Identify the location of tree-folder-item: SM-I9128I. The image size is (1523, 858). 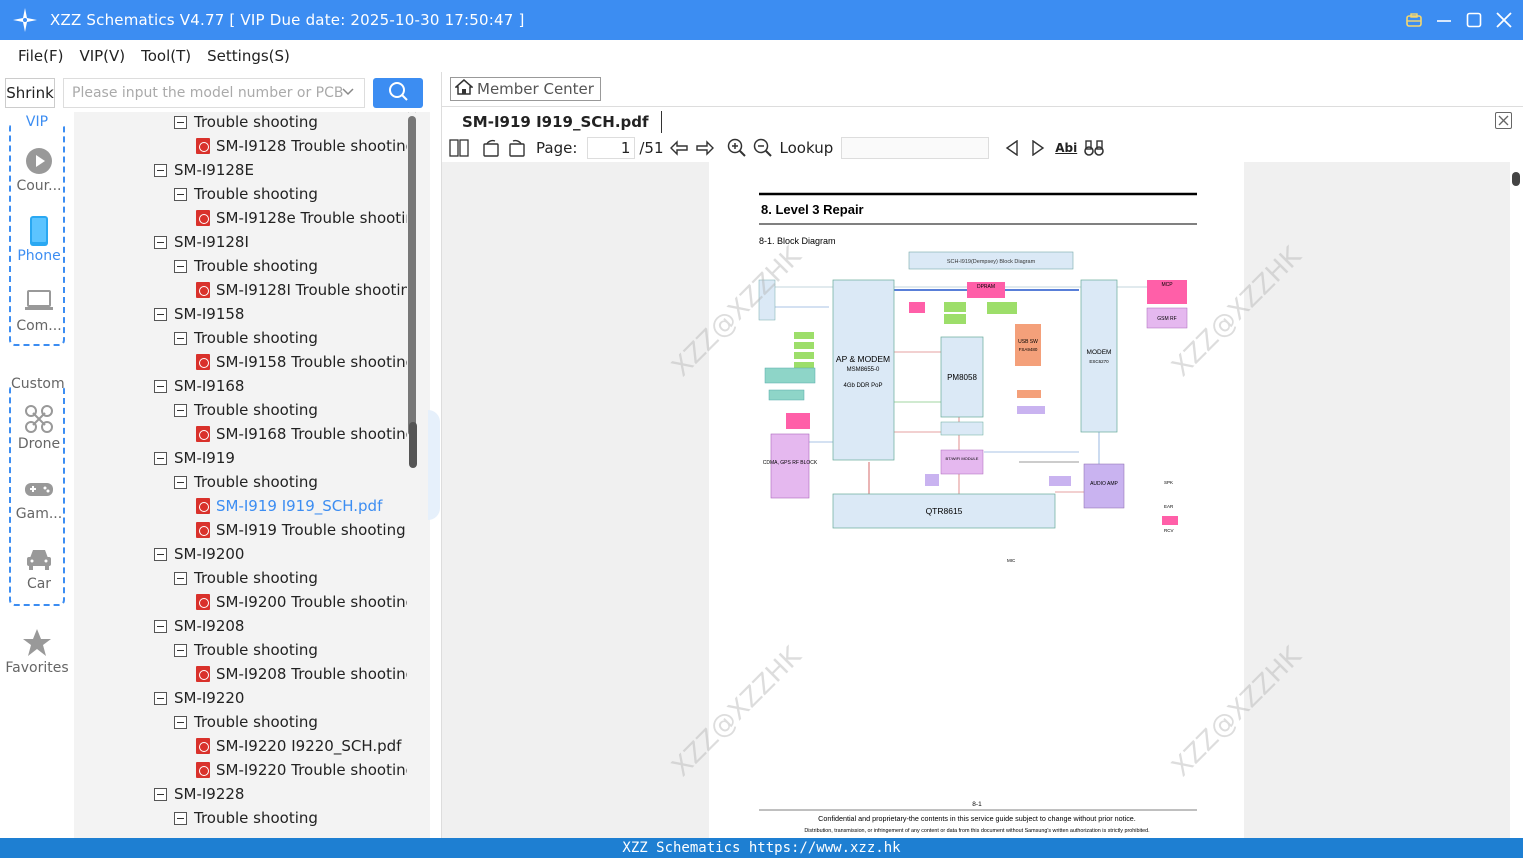
(201, 242).